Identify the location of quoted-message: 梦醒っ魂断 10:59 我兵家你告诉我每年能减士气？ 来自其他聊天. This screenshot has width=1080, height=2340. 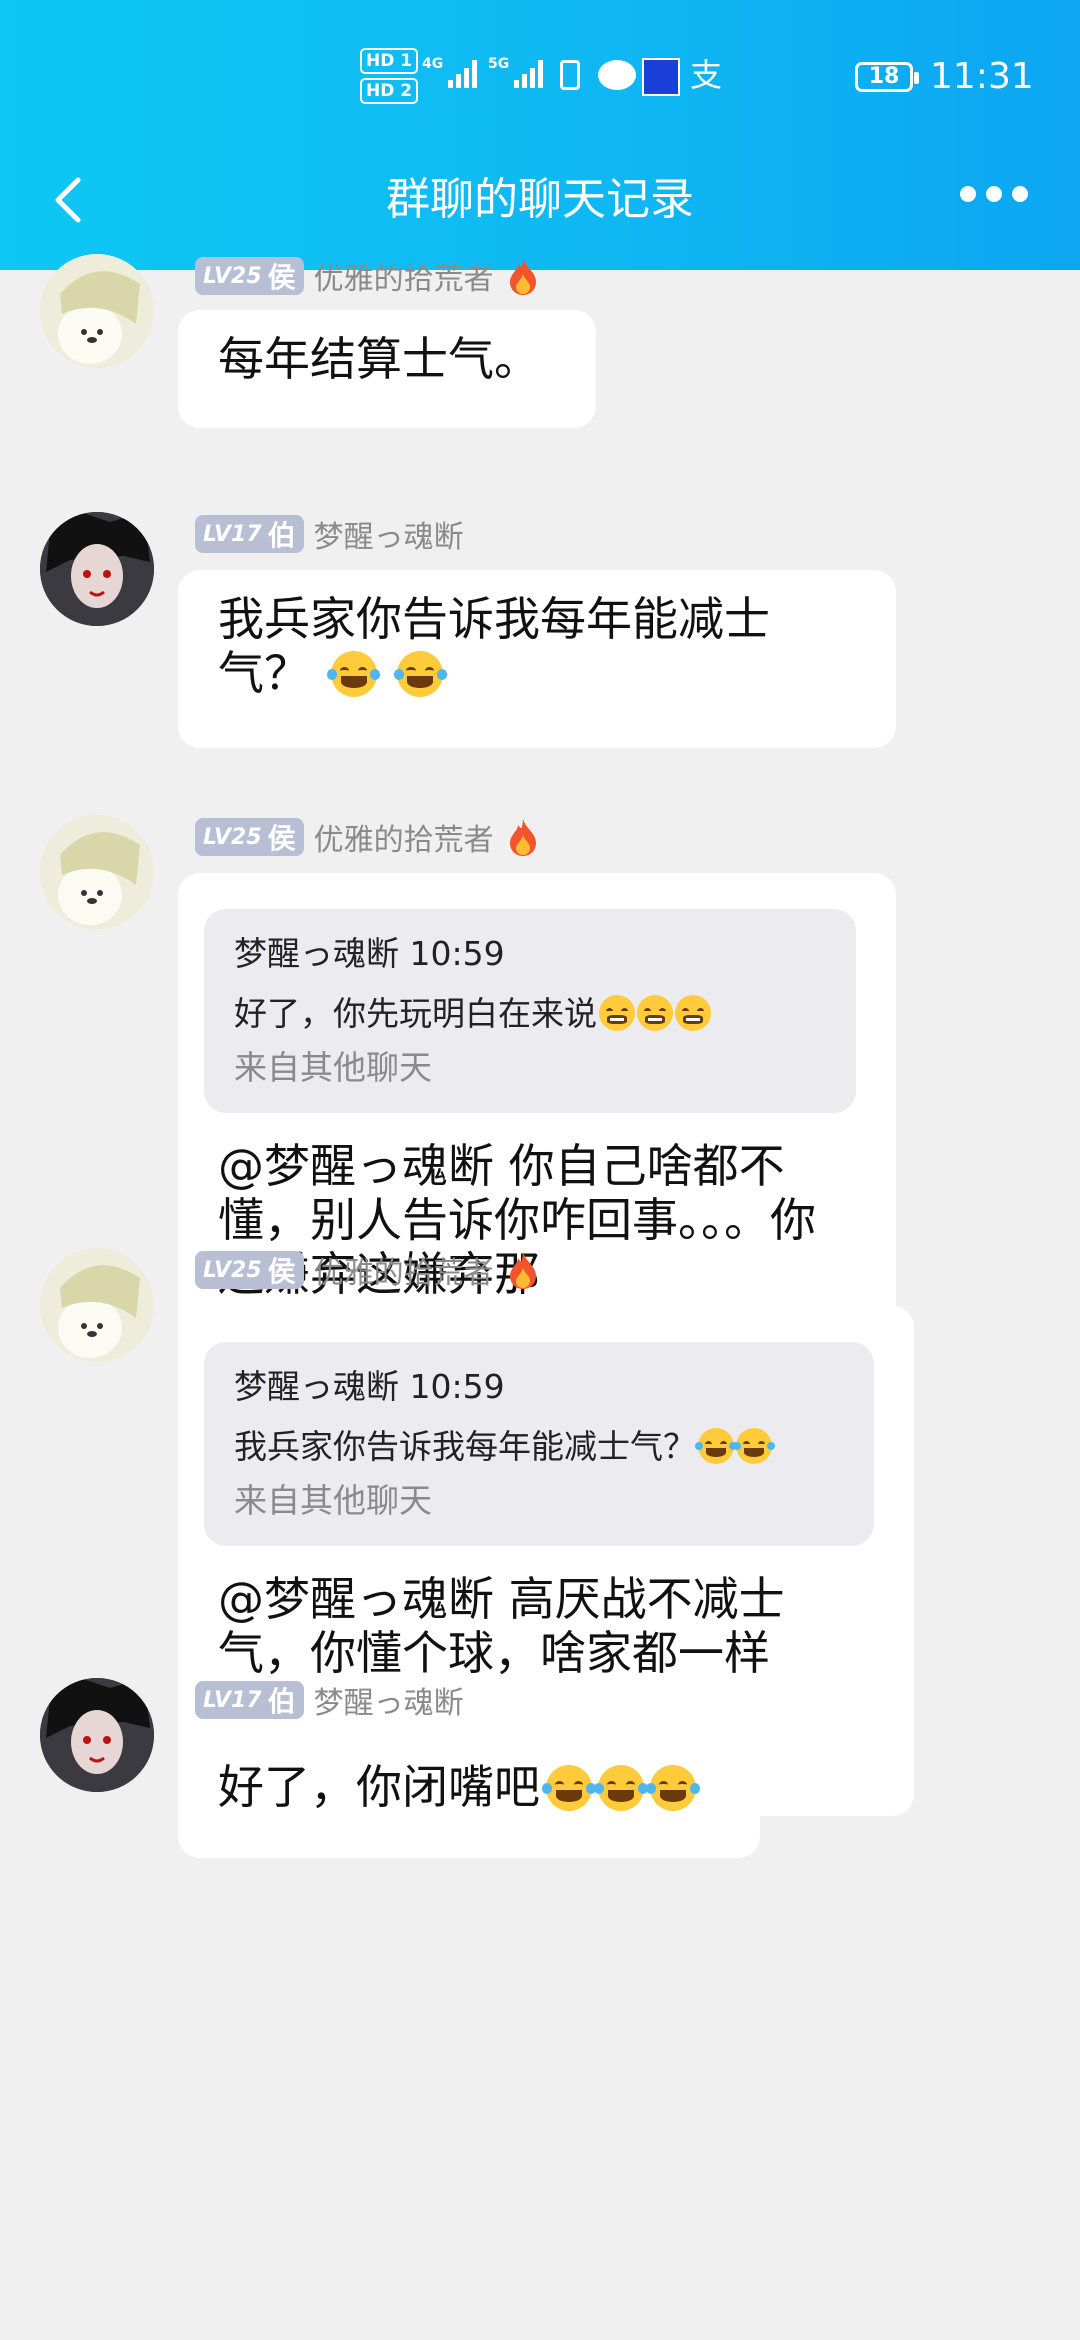
(539, 1444).